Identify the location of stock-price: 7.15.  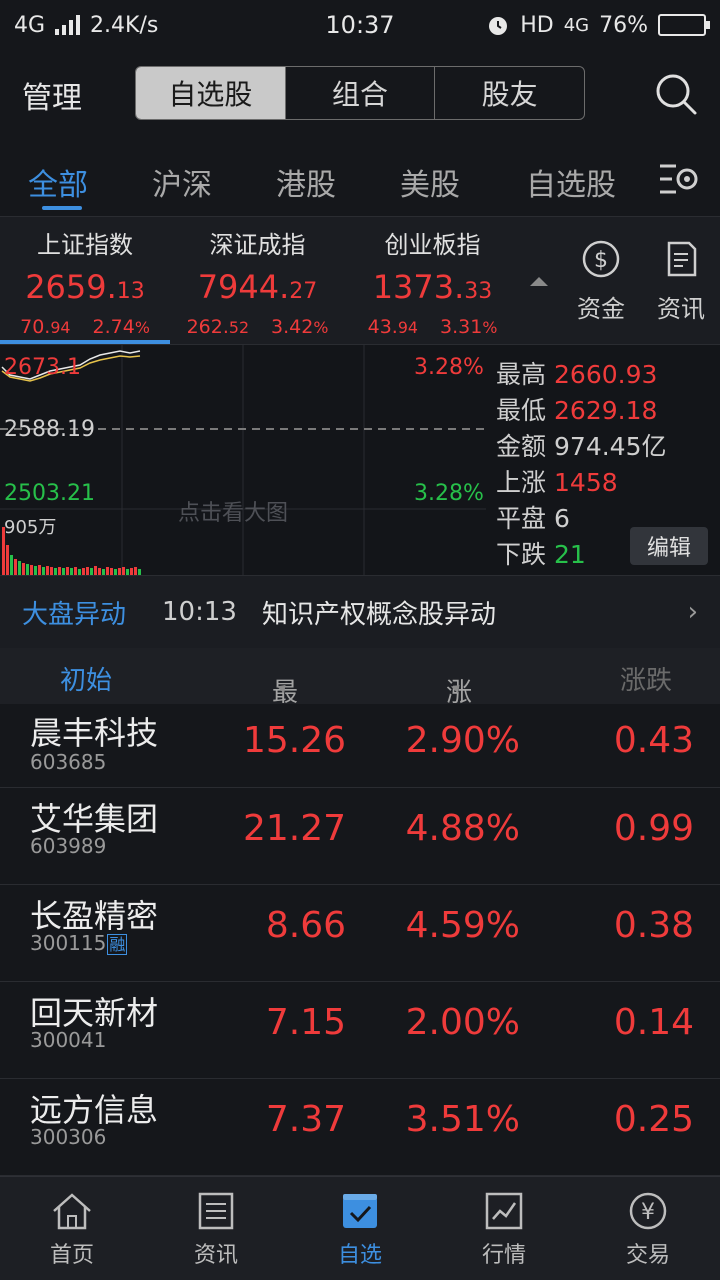
(305, 1022).